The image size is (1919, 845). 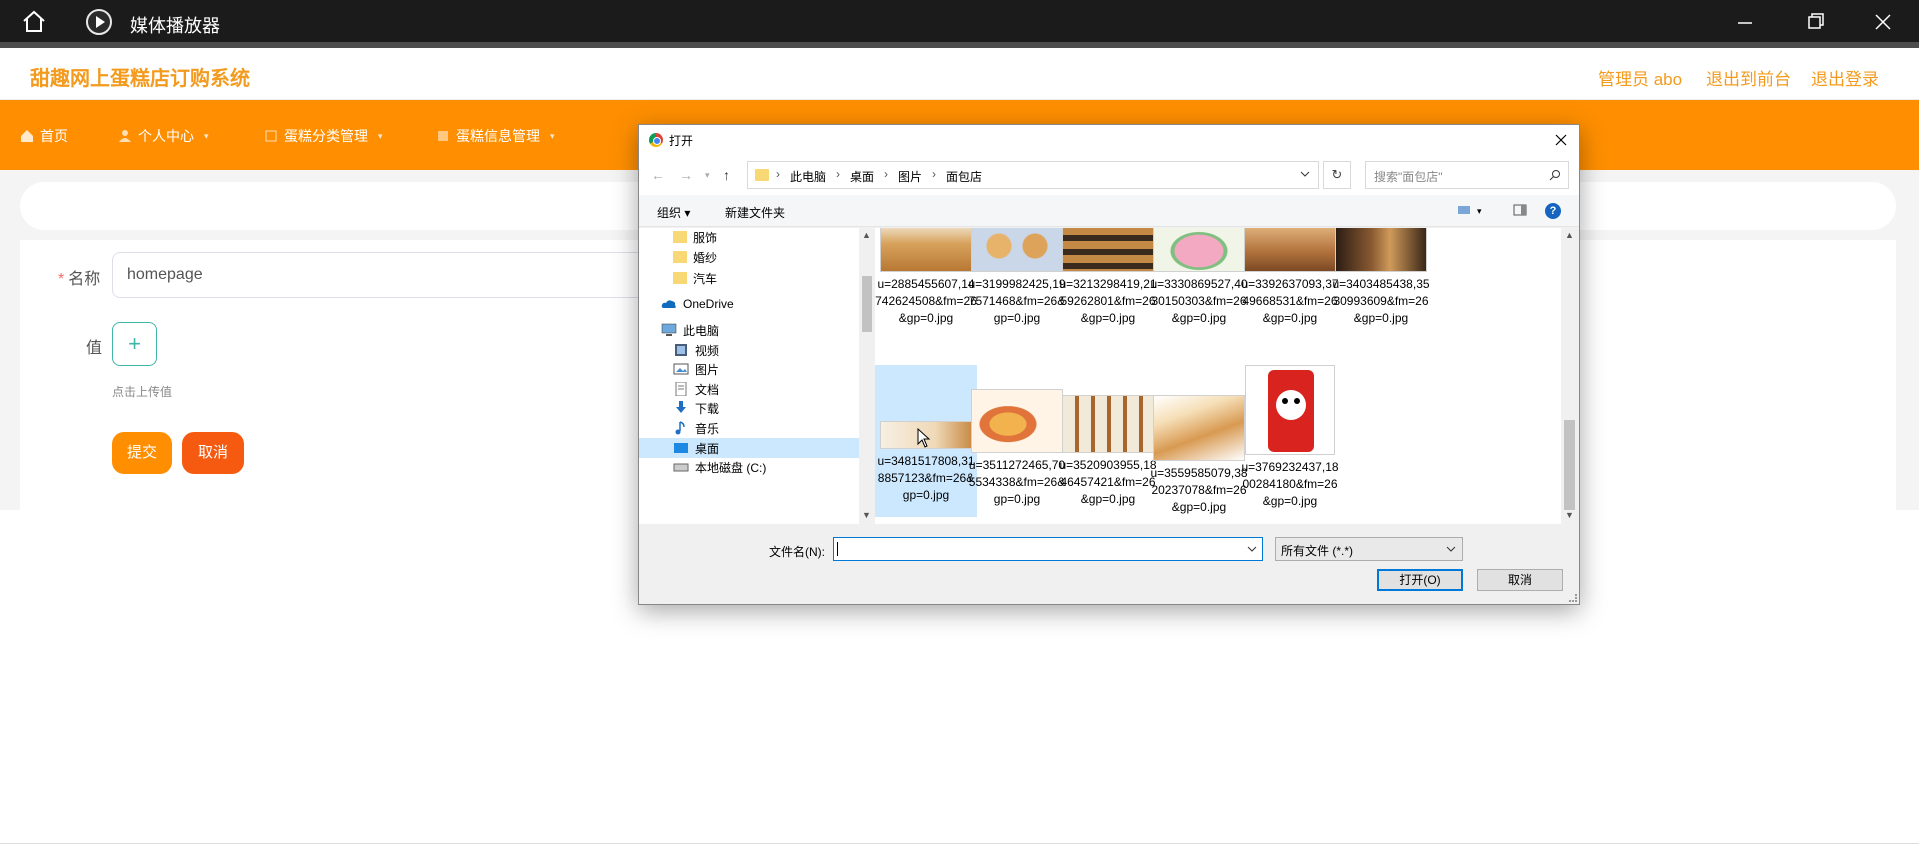 What do you see at coordinates (696, 389) in the screenshot?
I see `tree-item-documents: 文档` at bounding box center [696, 389].